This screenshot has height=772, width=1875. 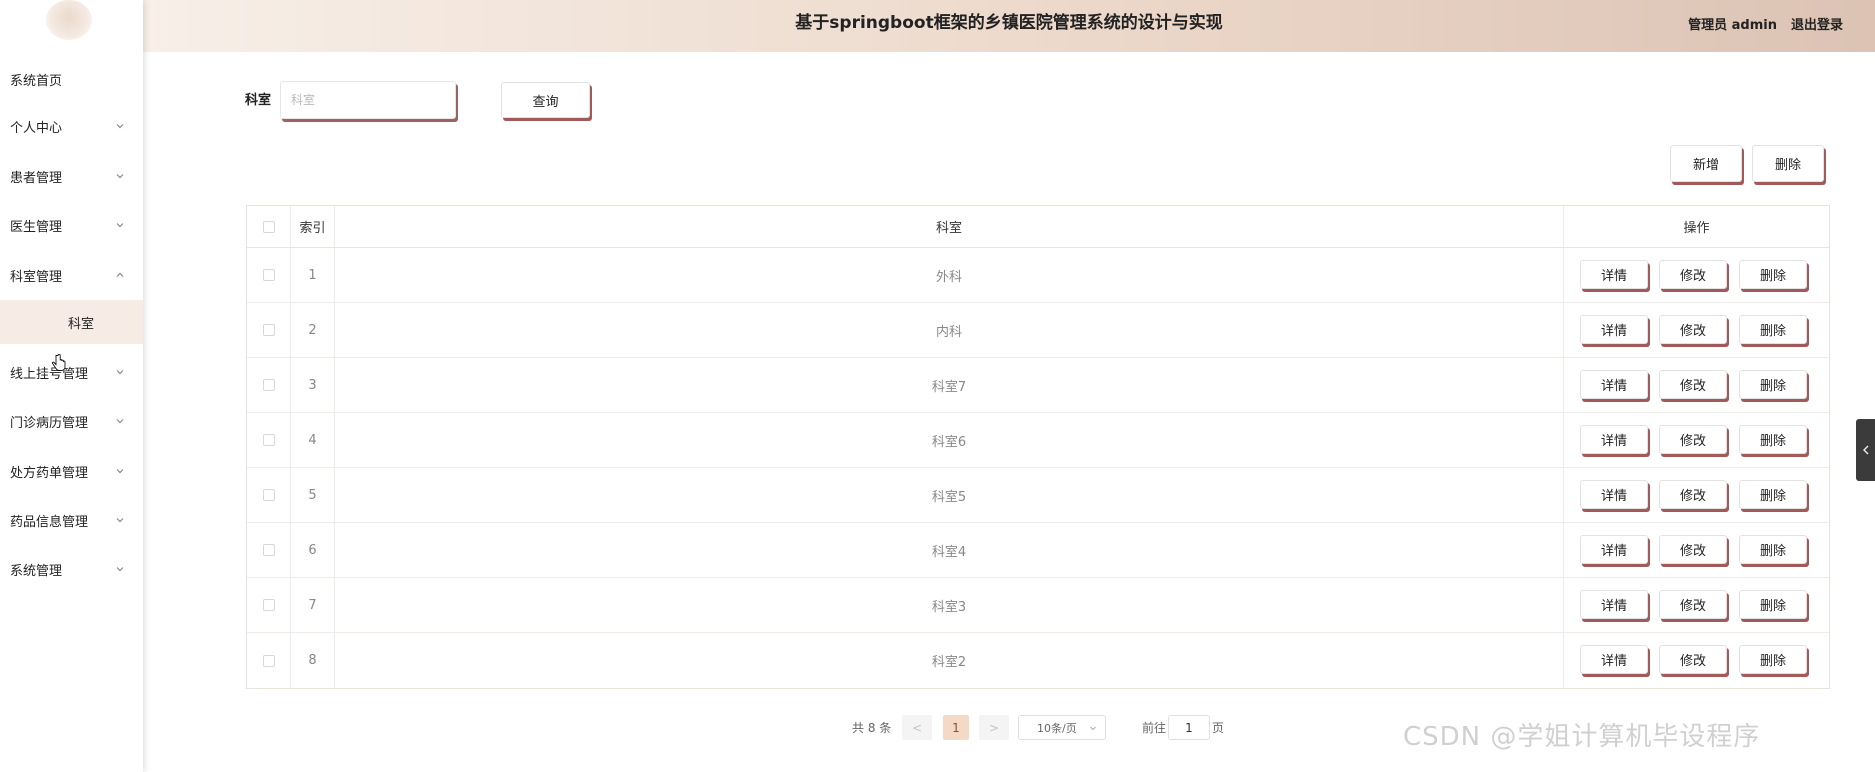 I want to click on sidebar-item-prescriptions: 处方药单管理, so click(x=71, y=471).